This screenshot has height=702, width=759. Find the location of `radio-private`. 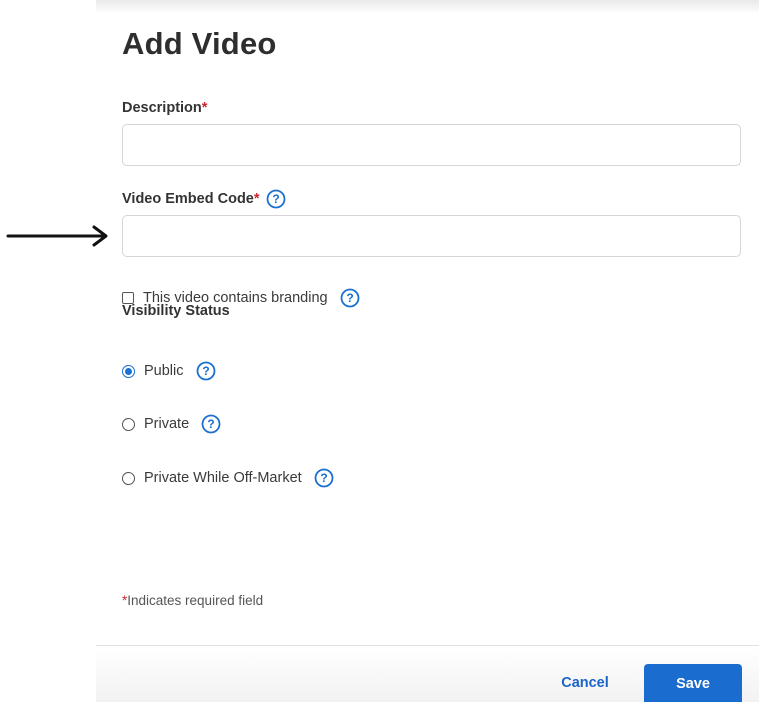

radio-private is located at coordinates (128, 424).